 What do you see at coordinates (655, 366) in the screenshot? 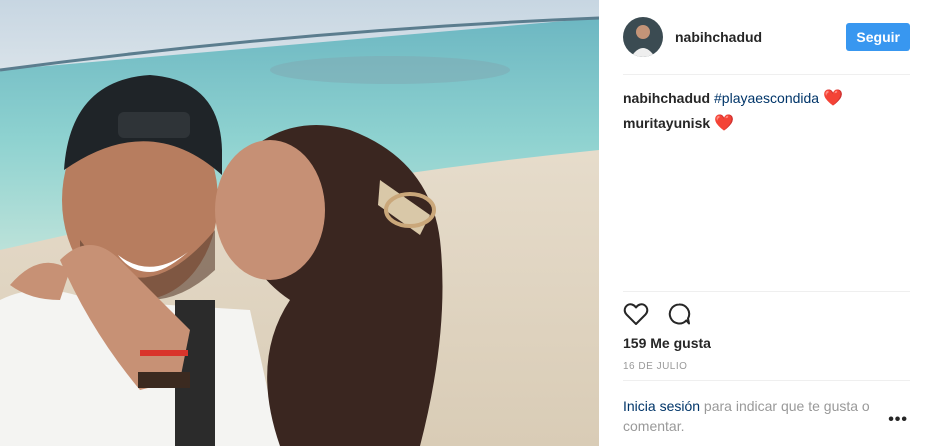
I see `post-date: 16 DE JULIO` at bounding box center [655, 366].